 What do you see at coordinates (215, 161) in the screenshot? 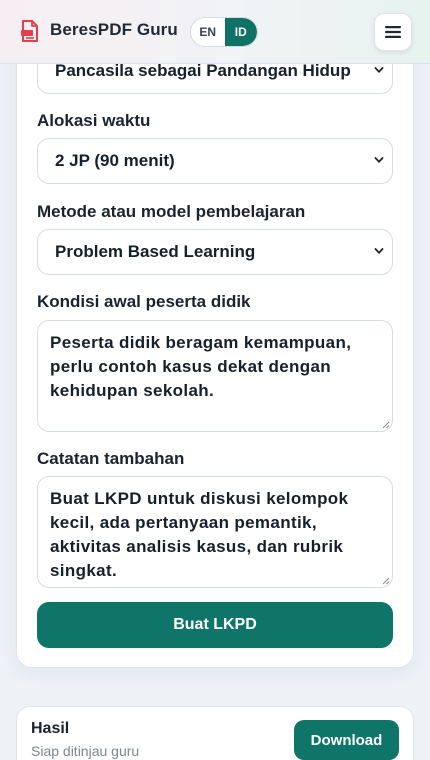
I see `time-allocation-select: 2 JP (90 menit)` at bounding box center [215, 161].